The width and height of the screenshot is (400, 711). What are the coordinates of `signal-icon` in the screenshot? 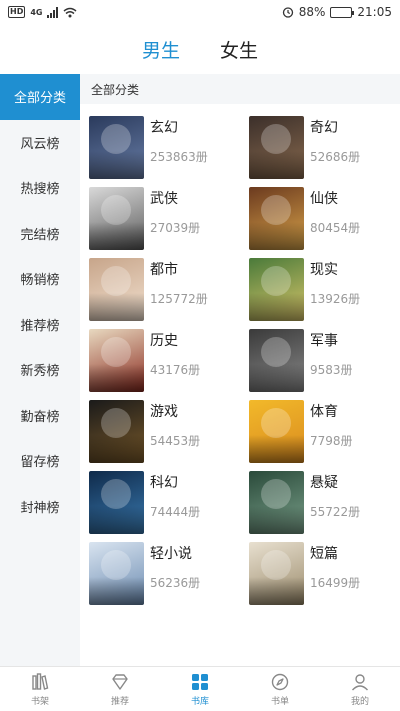 It's located at (53, 12).